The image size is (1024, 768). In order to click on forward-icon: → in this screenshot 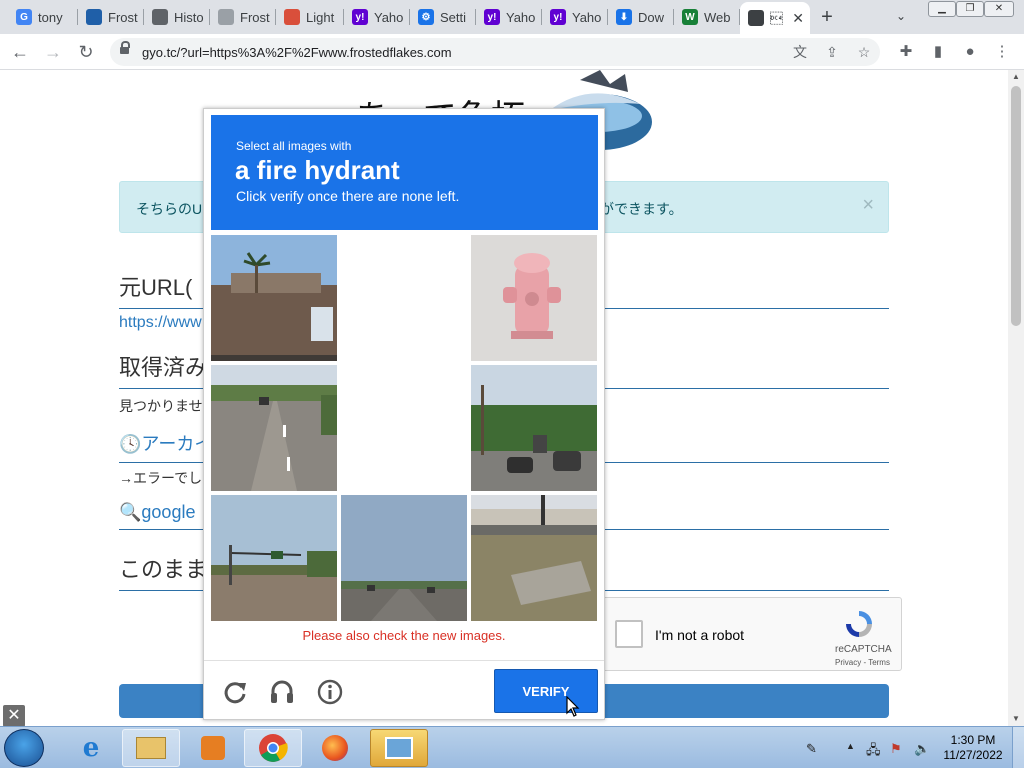, I will do `click(53, 52)`.